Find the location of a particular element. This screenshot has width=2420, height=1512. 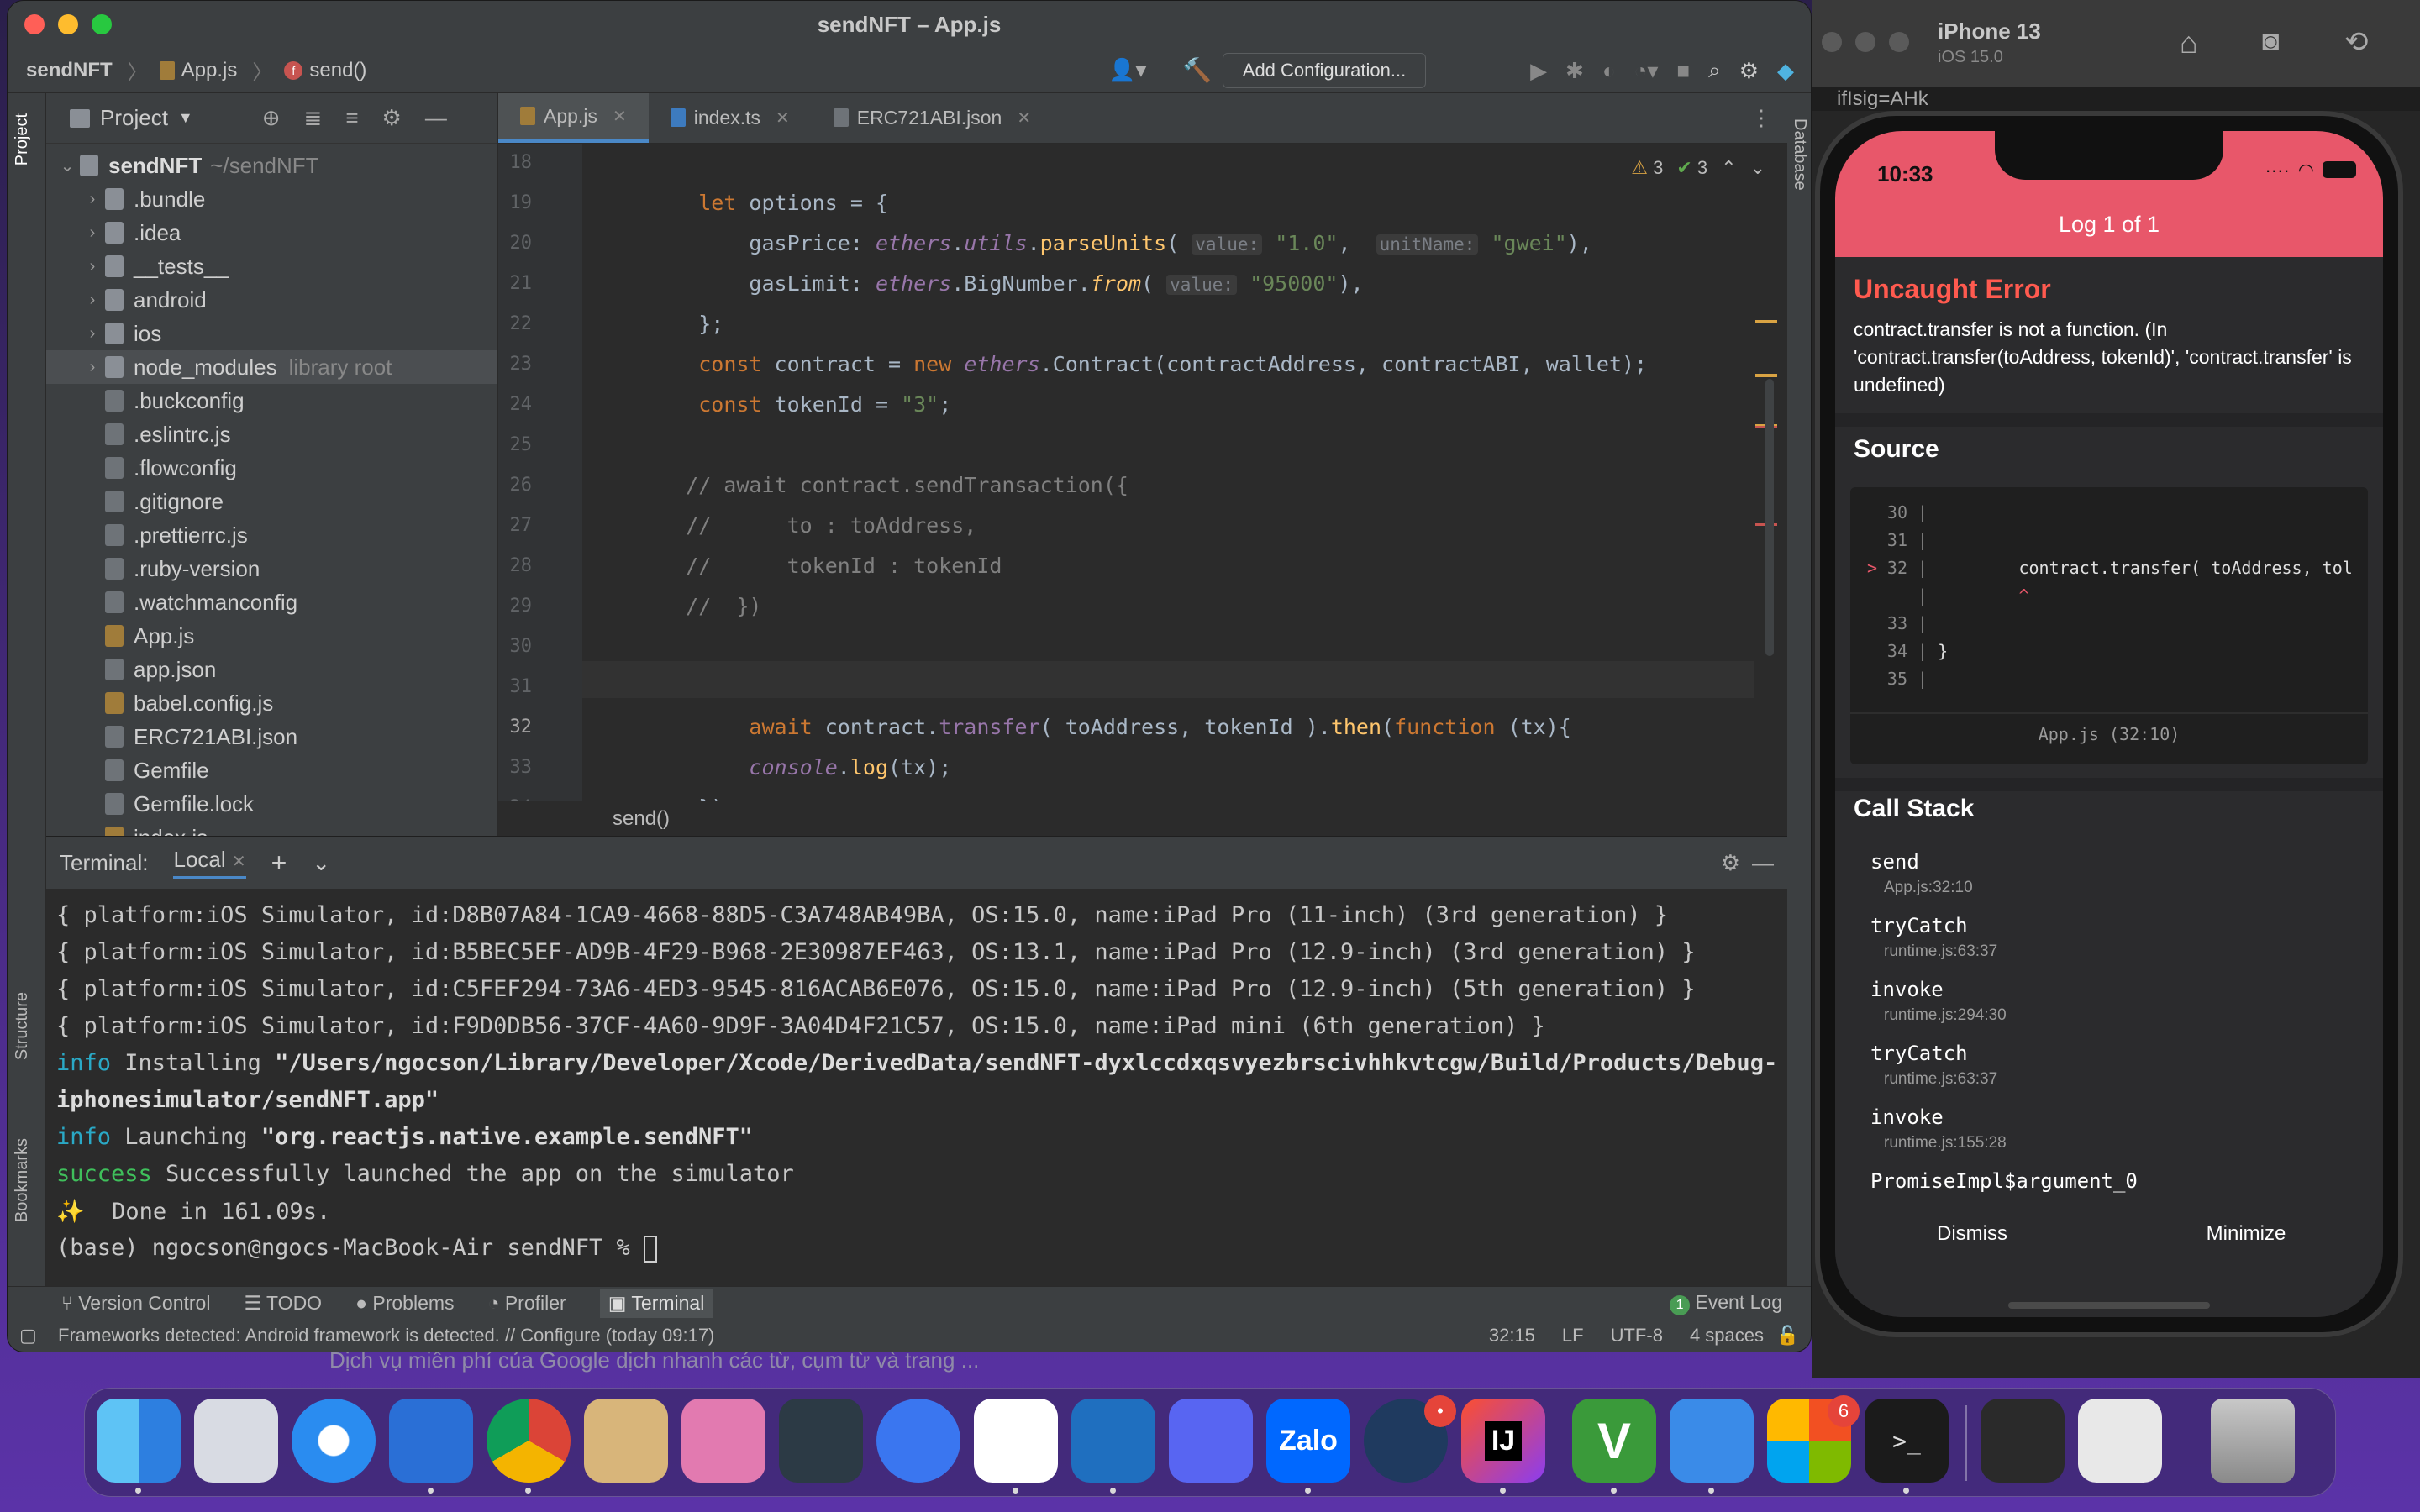

breadcrumb-project: sendNFT is located at coordinates (69, 70).